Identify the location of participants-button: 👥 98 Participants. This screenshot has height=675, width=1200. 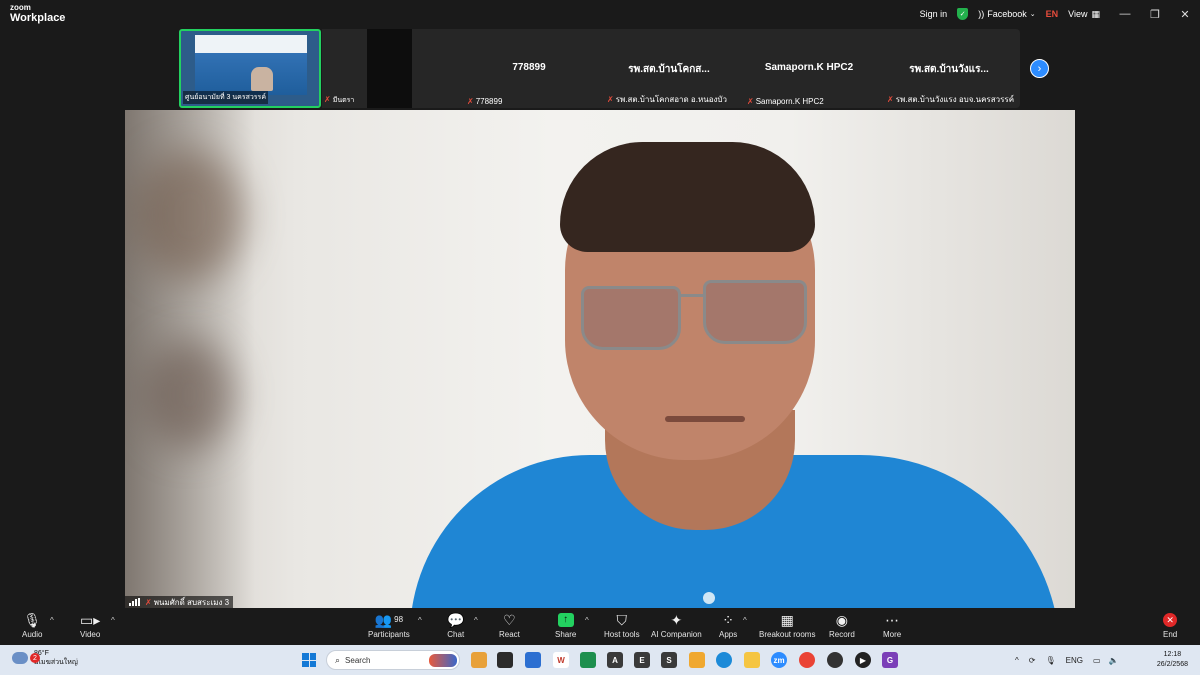
(389, 625).